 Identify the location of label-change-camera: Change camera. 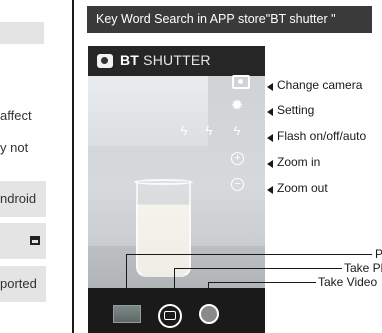
(320, 85).